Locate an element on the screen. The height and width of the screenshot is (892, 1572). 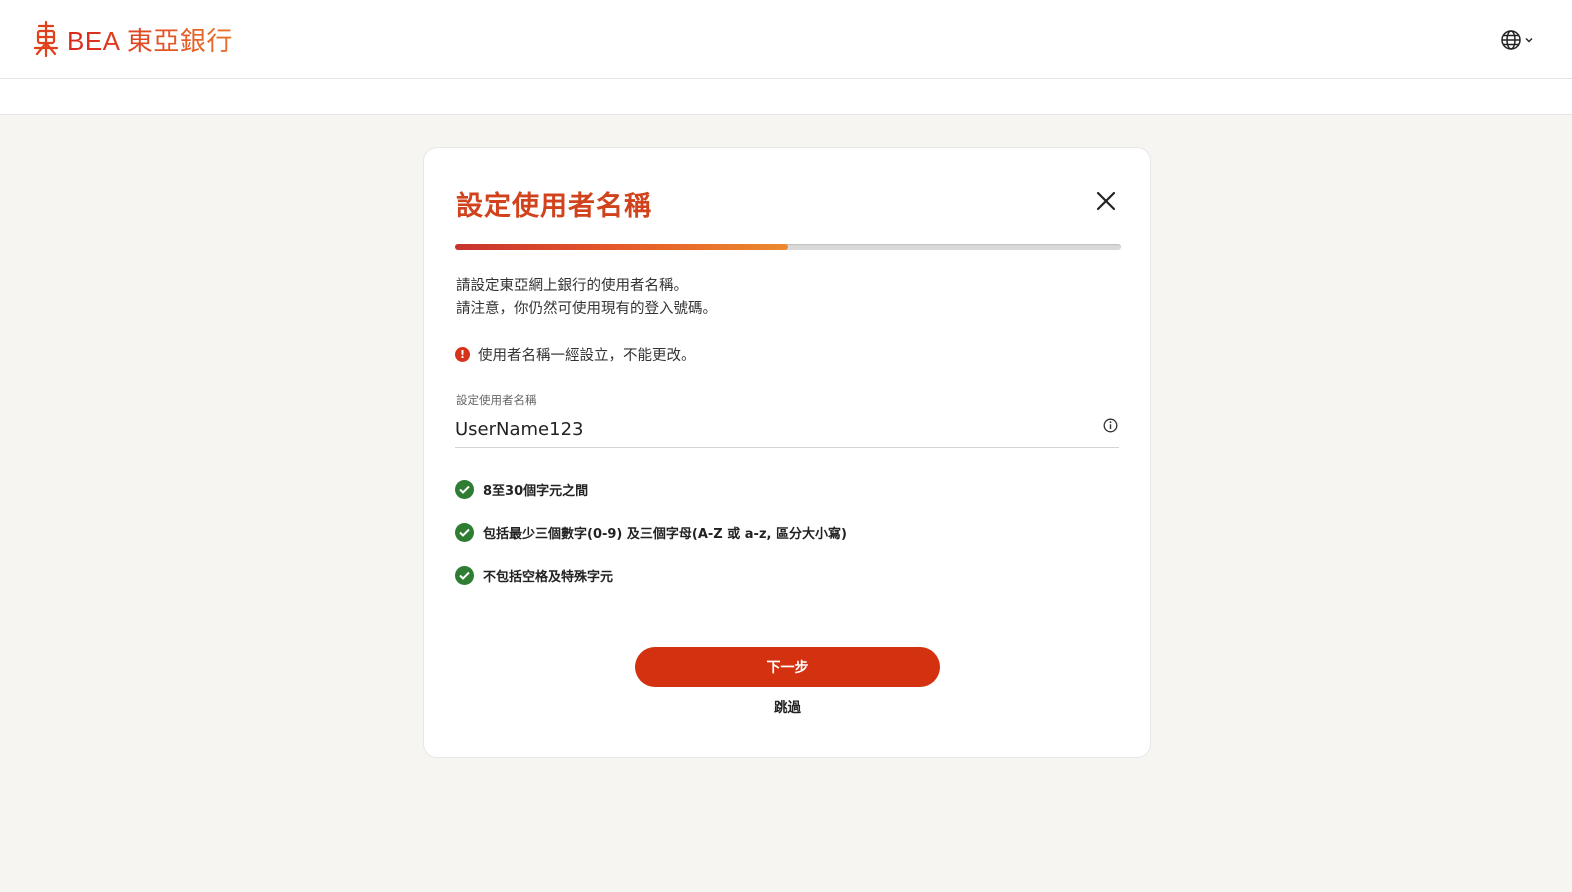
chevron-down-icon is located at coordinates (1529, 40).